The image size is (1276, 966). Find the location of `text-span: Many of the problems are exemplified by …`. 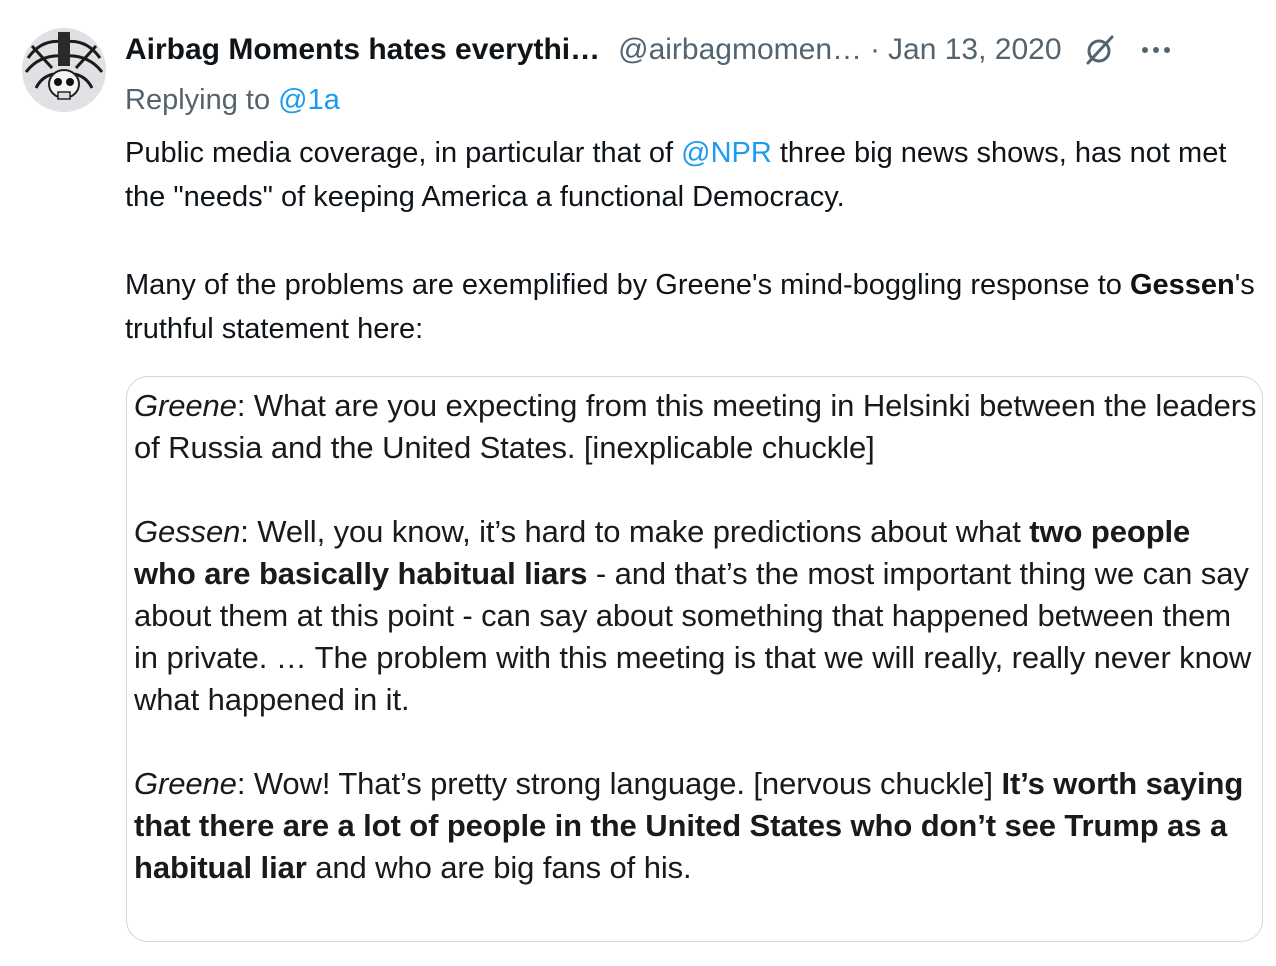

text-span: Many of the problems are exemplified by … is located at coordinates (627, 285).